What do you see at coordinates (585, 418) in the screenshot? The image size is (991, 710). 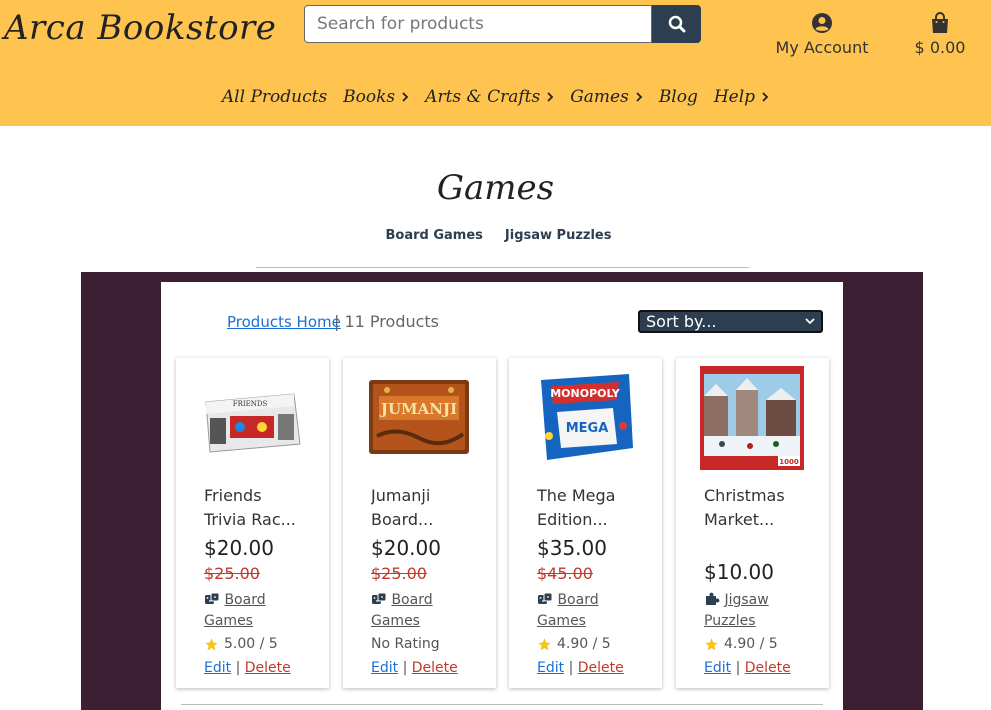 I see `product-image: MONOPOLY MEGA` at bounding box center [585, 418].